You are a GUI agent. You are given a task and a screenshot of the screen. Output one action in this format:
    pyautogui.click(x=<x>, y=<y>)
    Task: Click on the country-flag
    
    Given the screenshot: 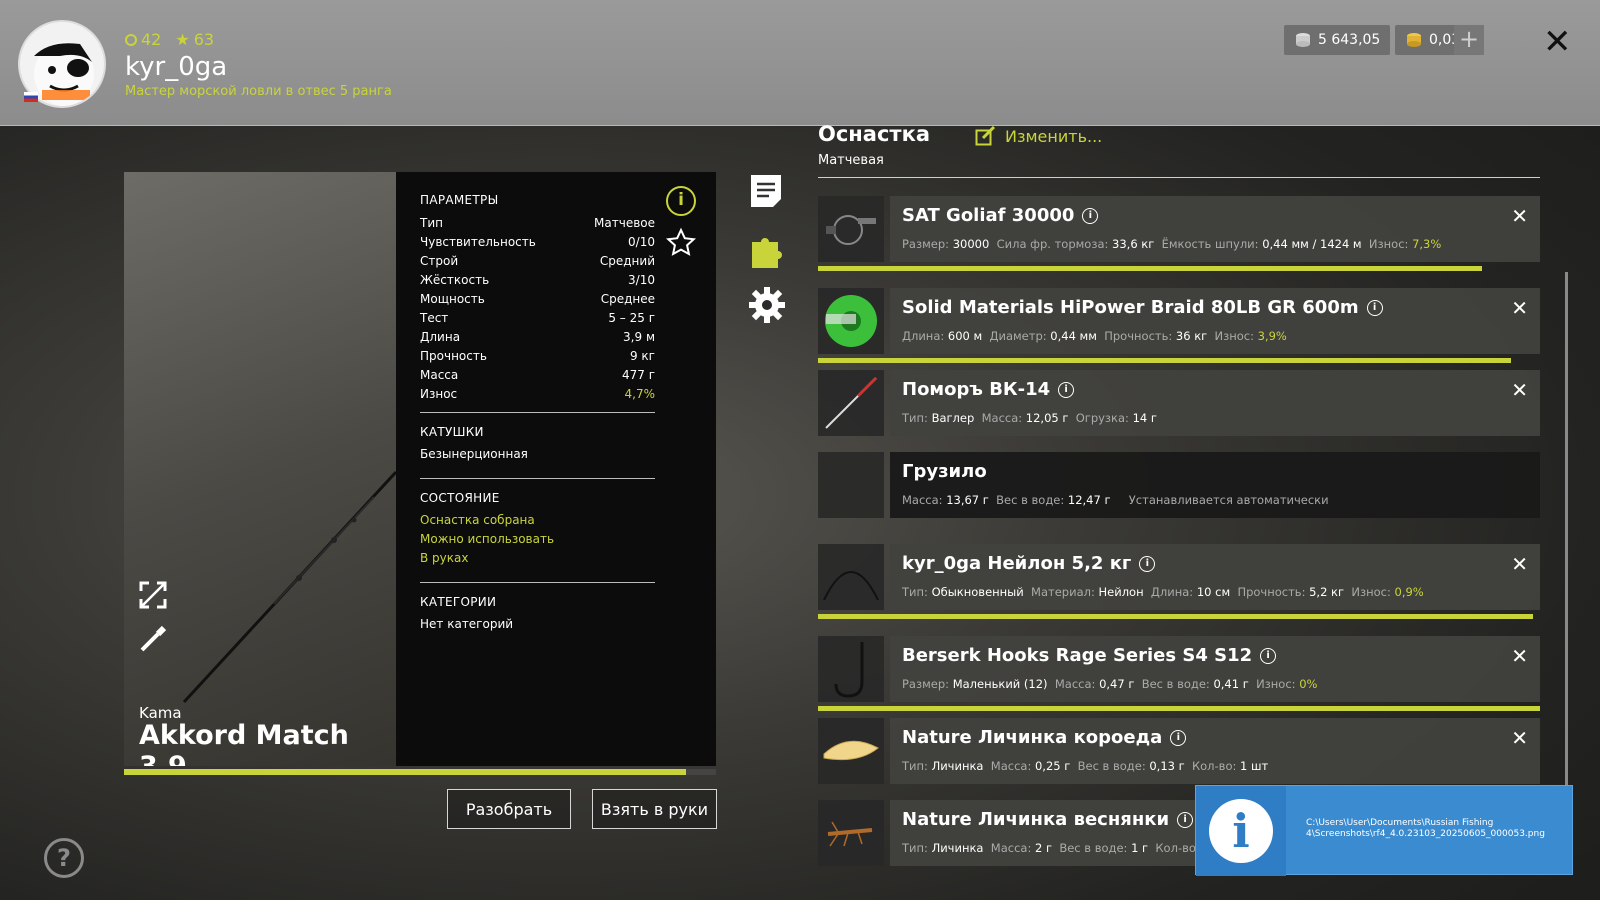 What is the action you would take?
    pyautogui.click(x=31, y=97)
    